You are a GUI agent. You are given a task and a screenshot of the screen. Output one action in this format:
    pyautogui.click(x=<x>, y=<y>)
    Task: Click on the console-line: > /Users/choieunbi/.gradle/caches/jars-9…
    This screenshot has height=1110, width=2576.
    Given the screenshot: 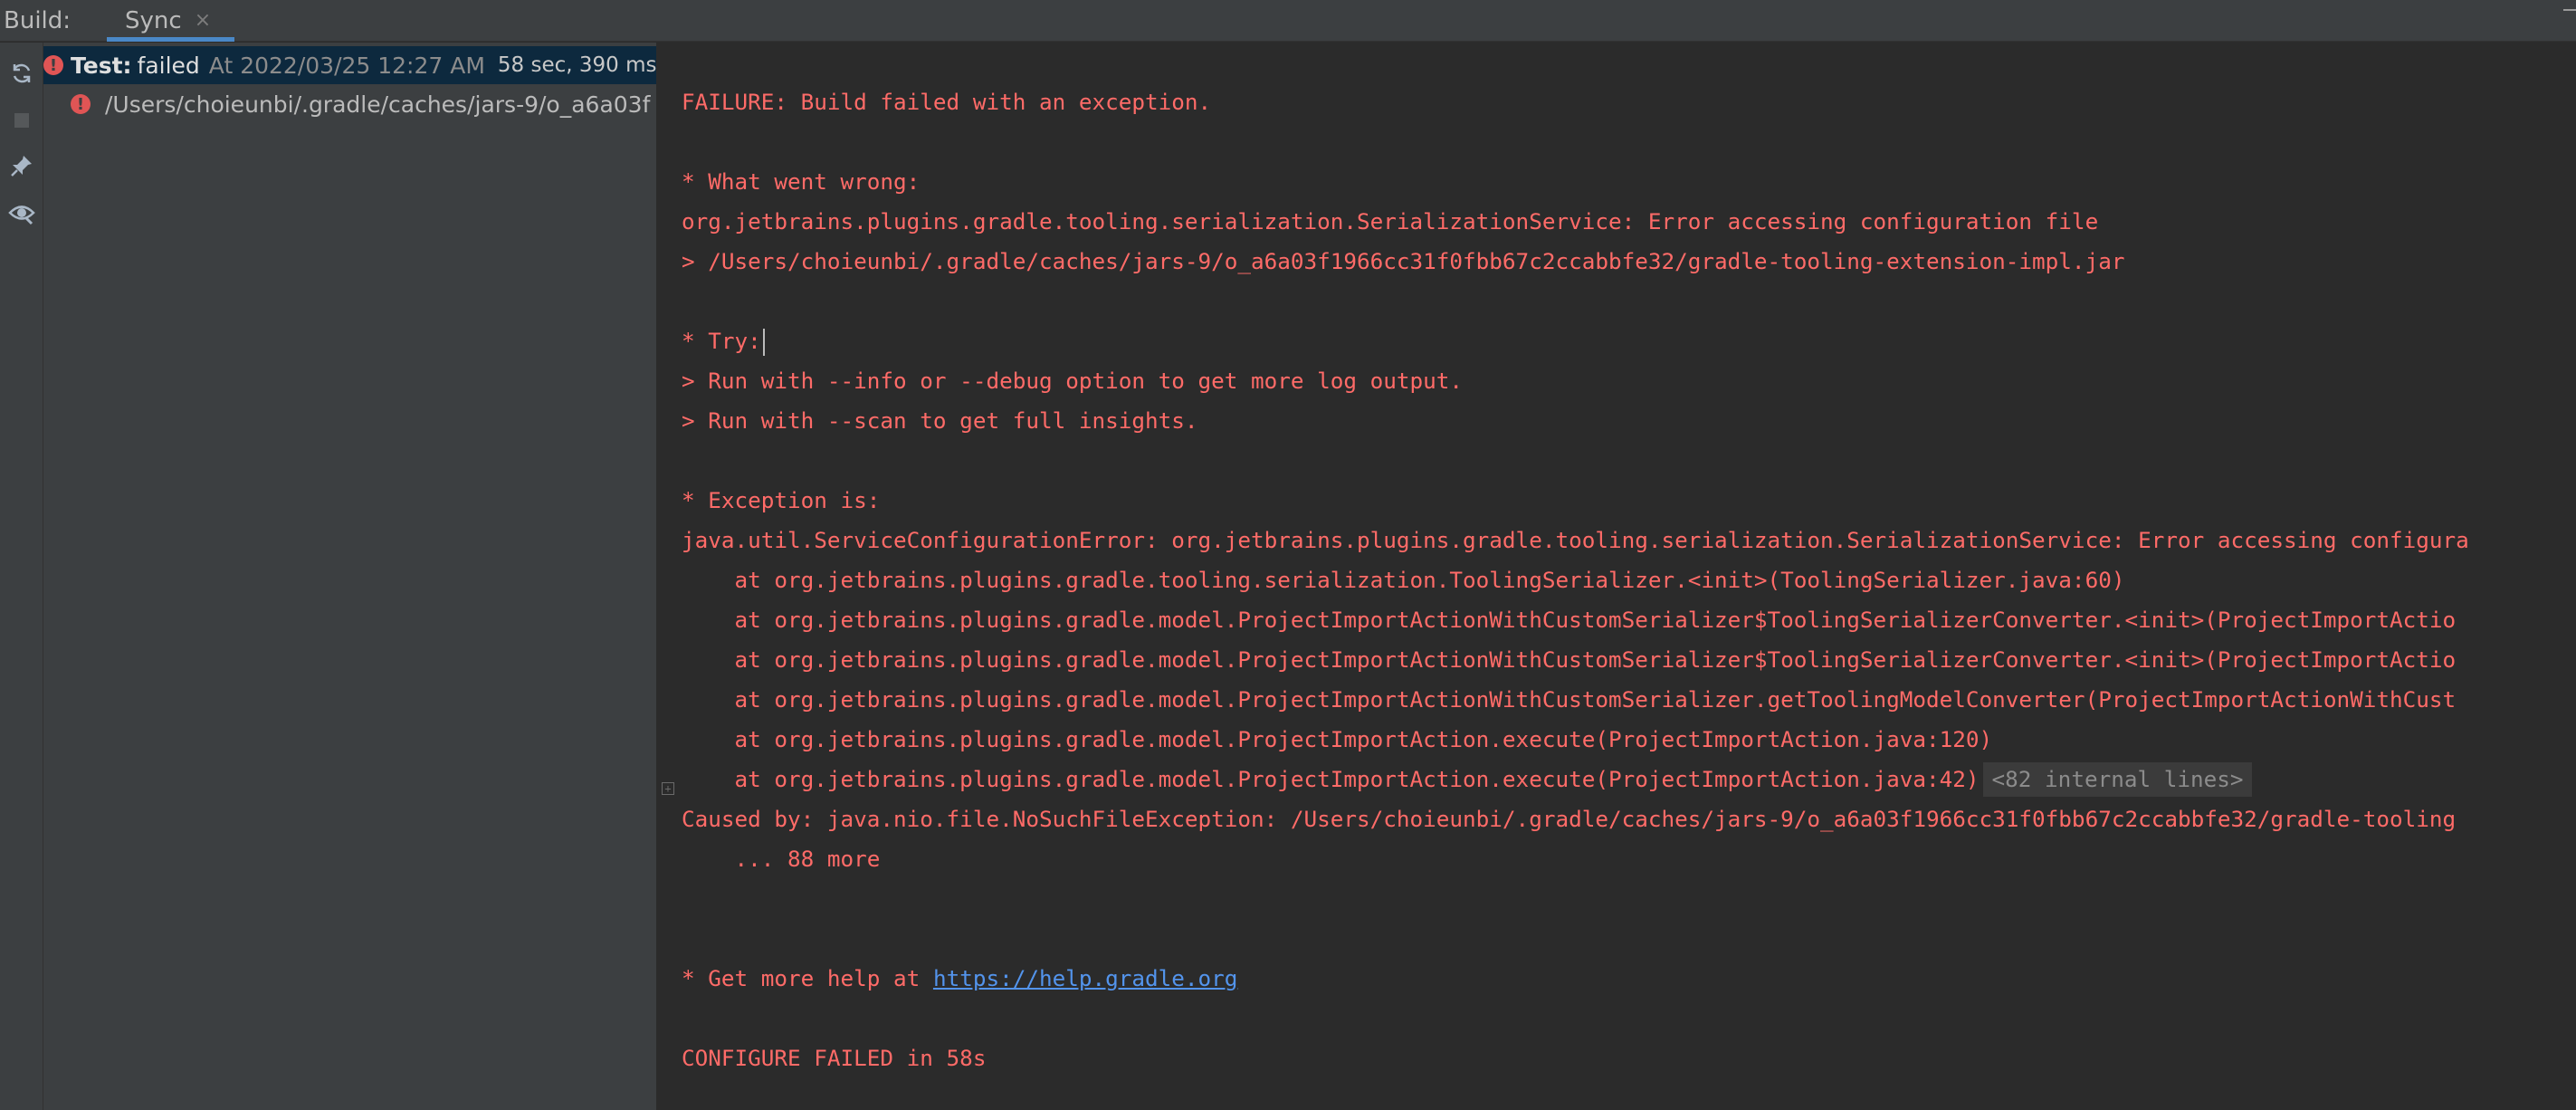 What is the action you would take?
    pyautogui.click(x=1404, y=261)
    